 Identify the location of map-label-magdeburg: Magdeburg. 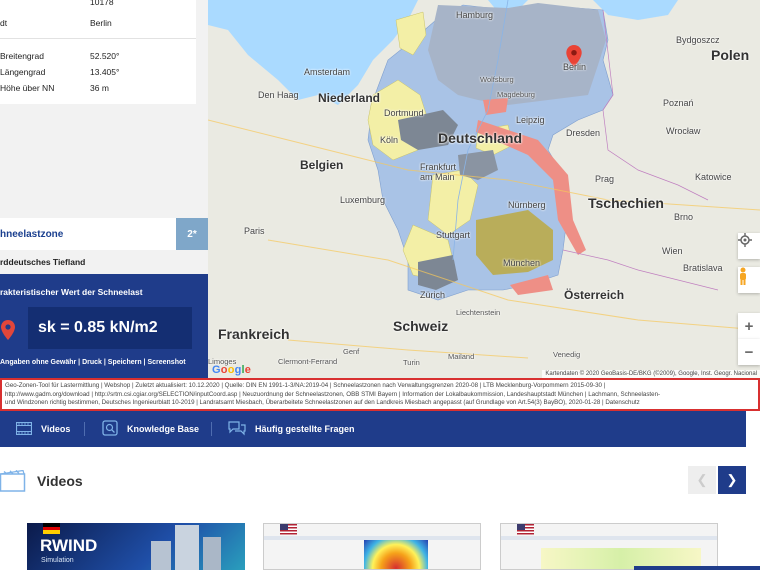
(516, 94).